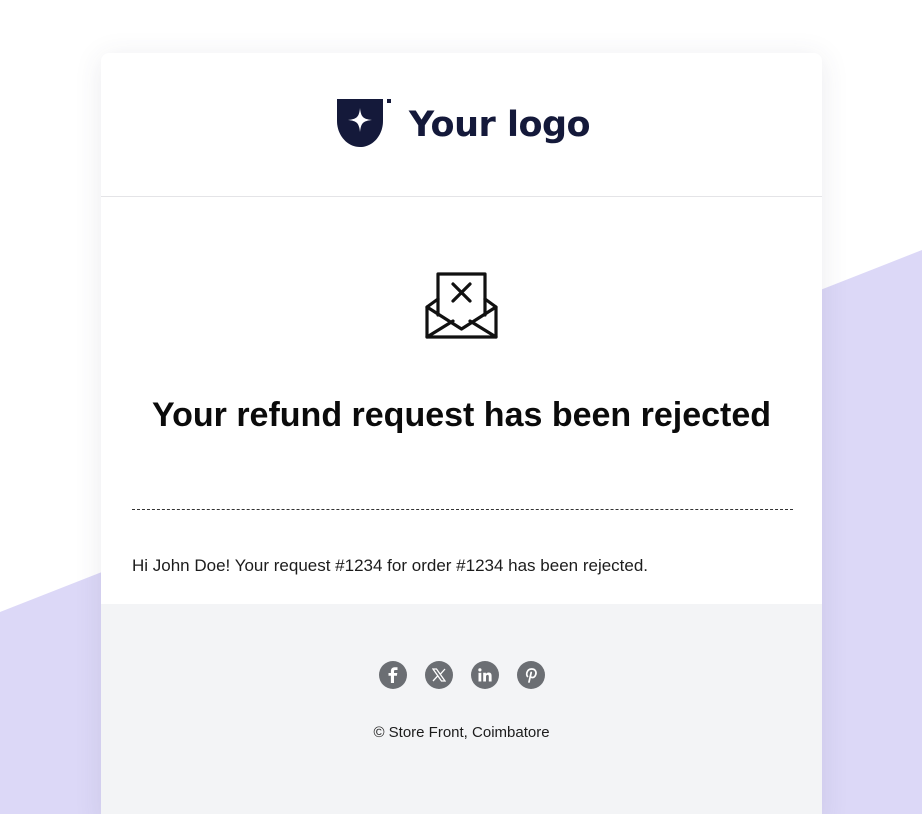 The image size is (922, 814). What do you see at coordinates (461, 305) in the screenshot?
I see `envelope-x-icon` at bounding box center [461, 305].